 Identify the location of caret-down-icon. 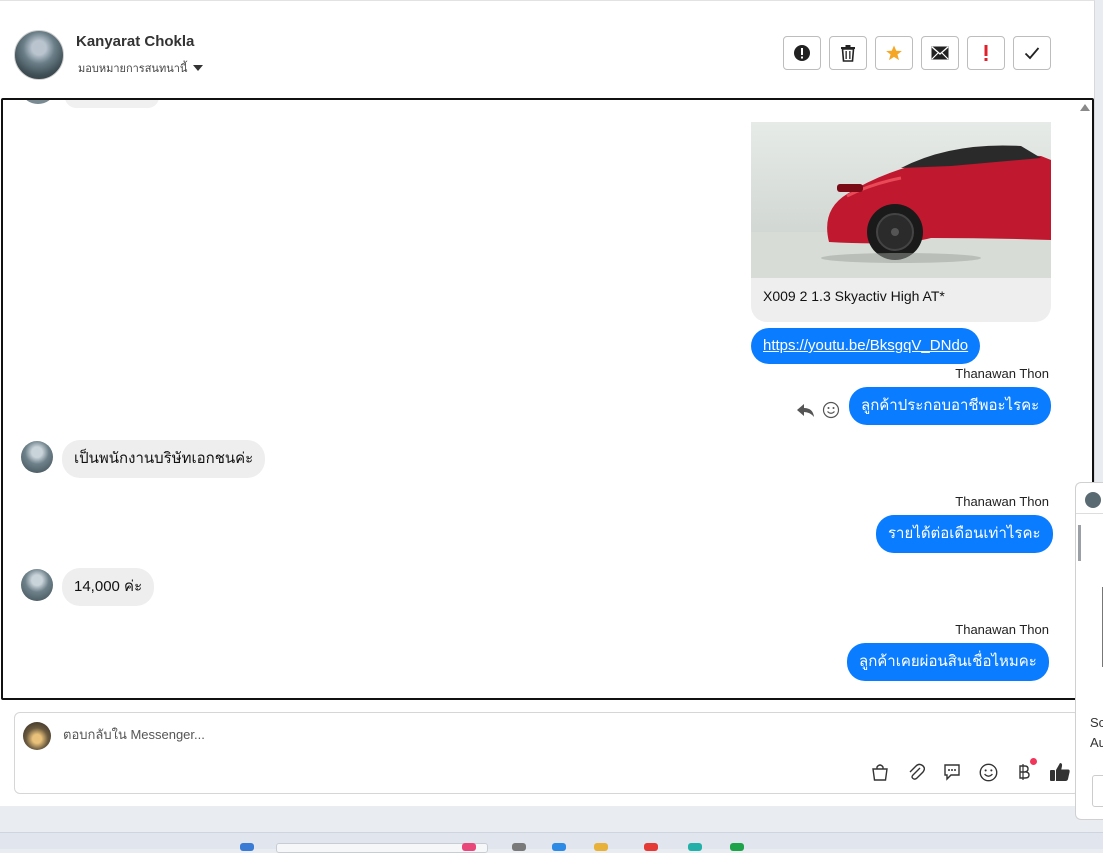
(198, 68).